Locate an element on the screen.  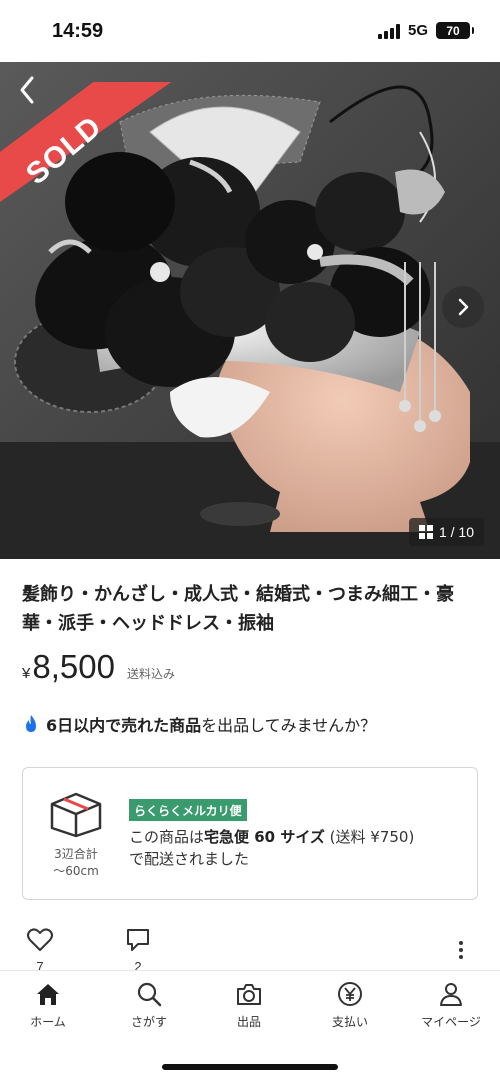
rakuraku-badge: らくらくメルカリ便 is located at coordinates (188, 810).